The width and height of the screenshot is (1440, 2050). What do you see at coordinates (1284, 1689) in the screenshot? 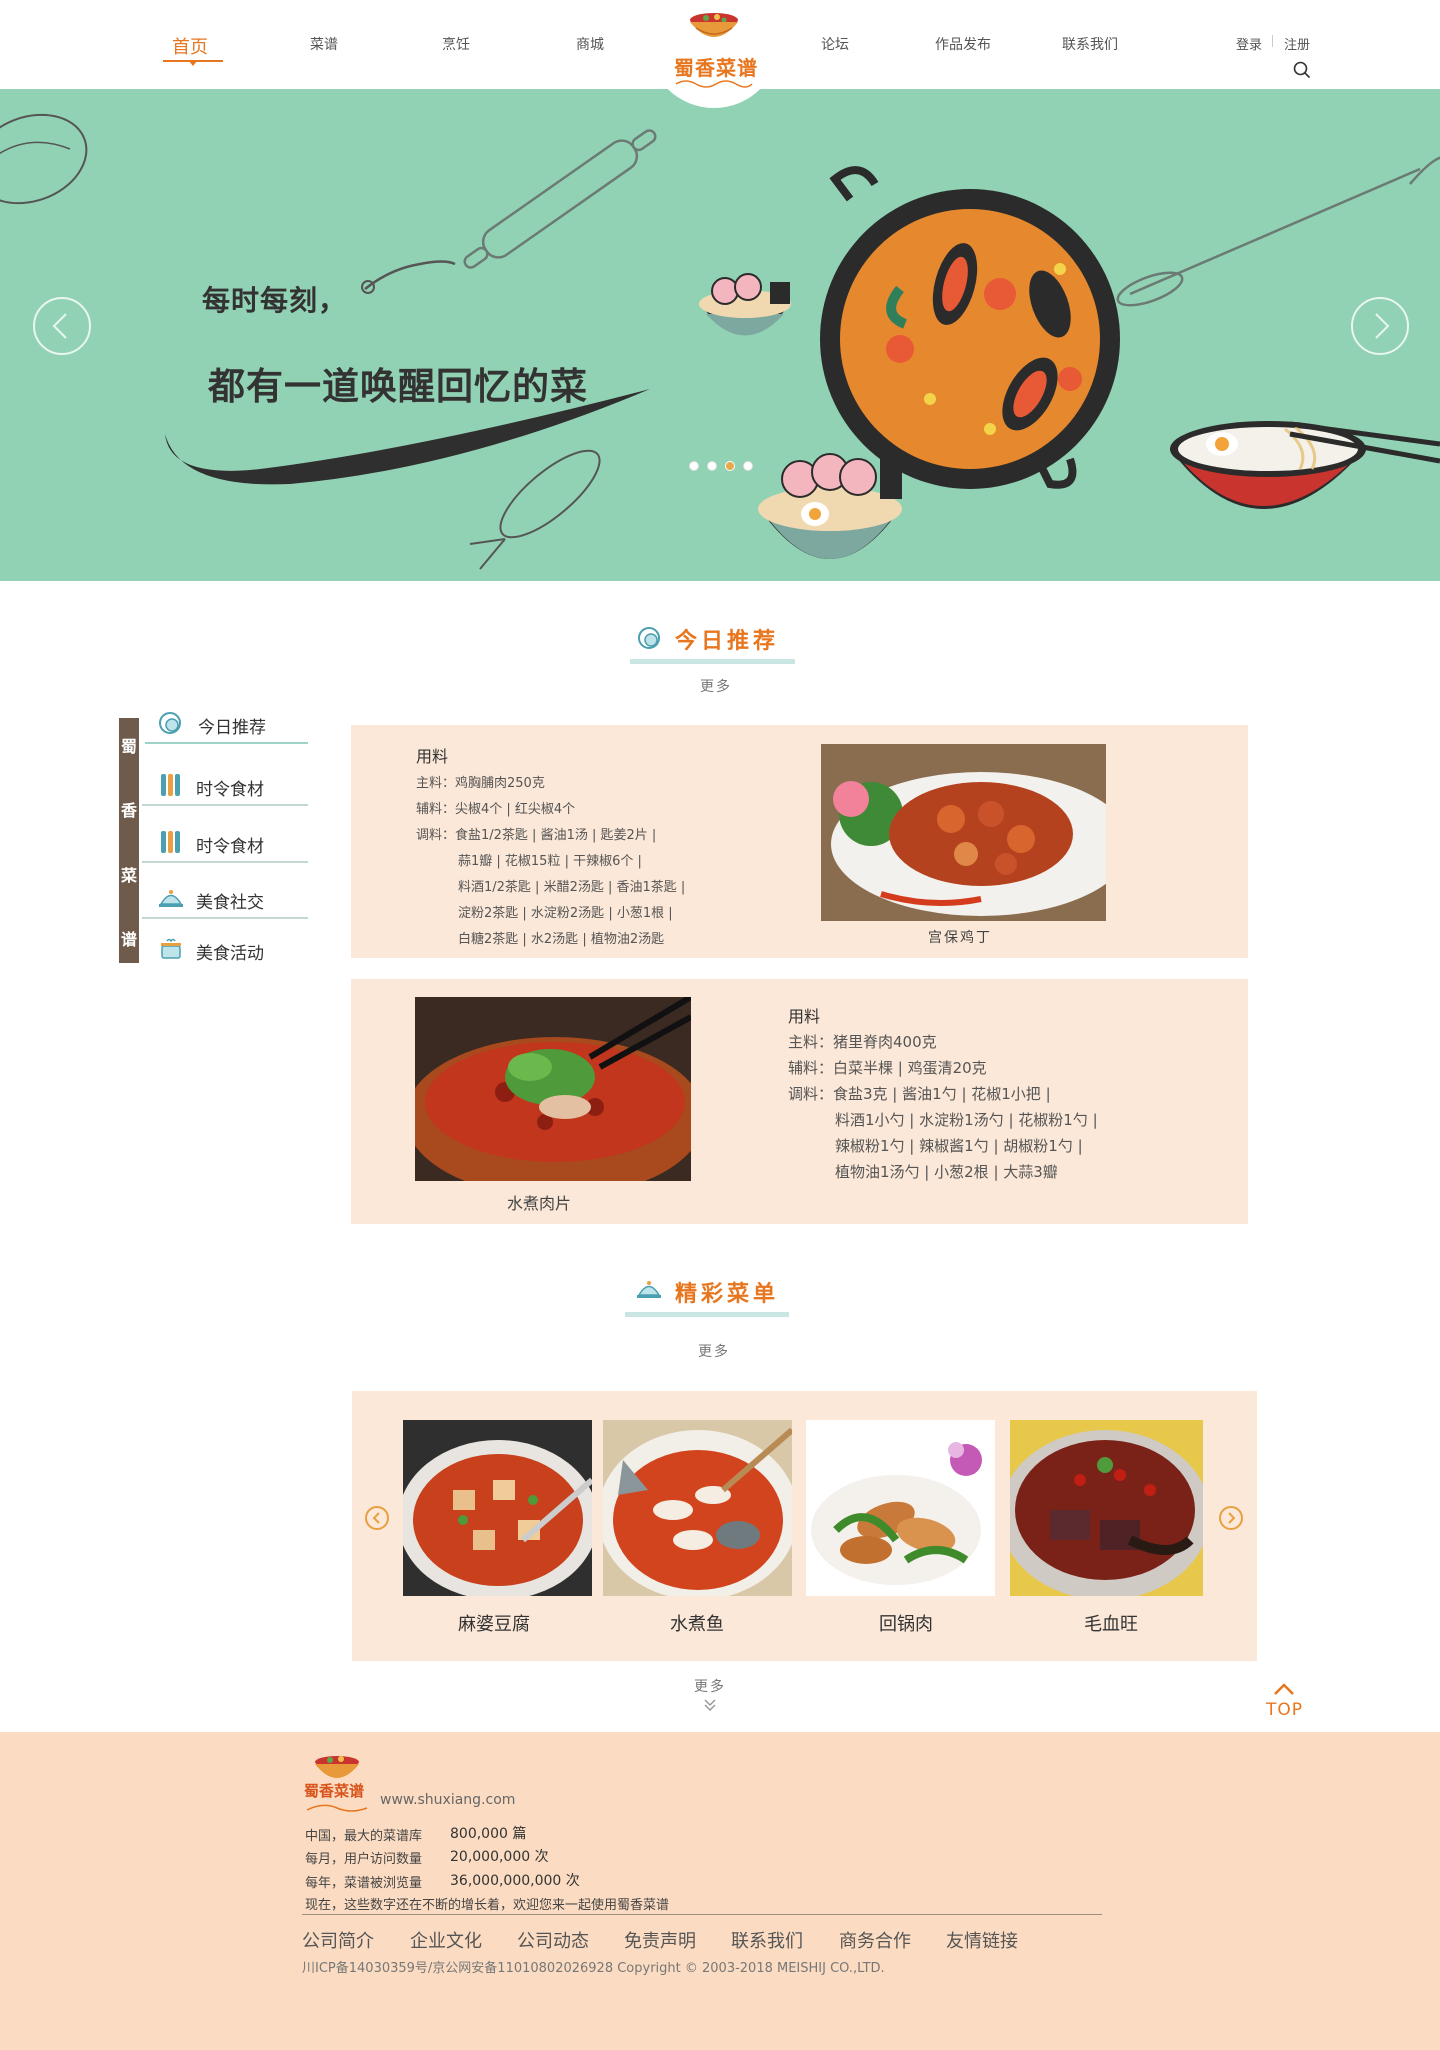
I see `chevron-up-icon` at bounding box center [1284, 1689].